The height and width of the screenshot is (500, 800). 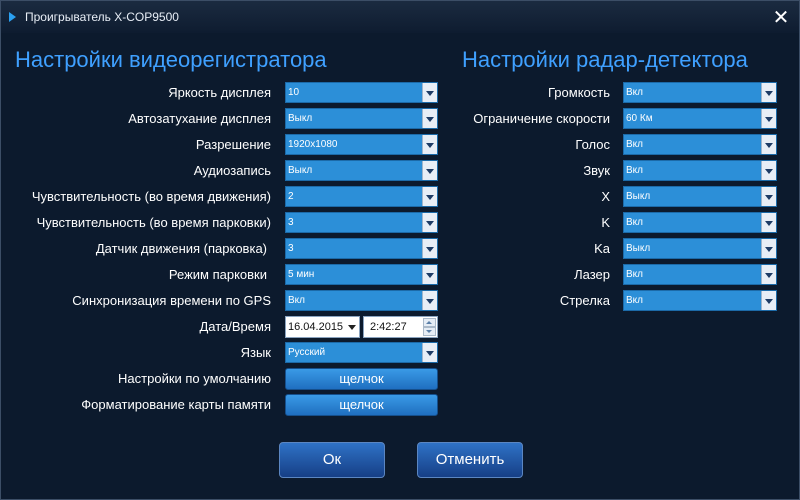 I want to click on sound-dropdown: Вкл, so click(x=700, y=170).